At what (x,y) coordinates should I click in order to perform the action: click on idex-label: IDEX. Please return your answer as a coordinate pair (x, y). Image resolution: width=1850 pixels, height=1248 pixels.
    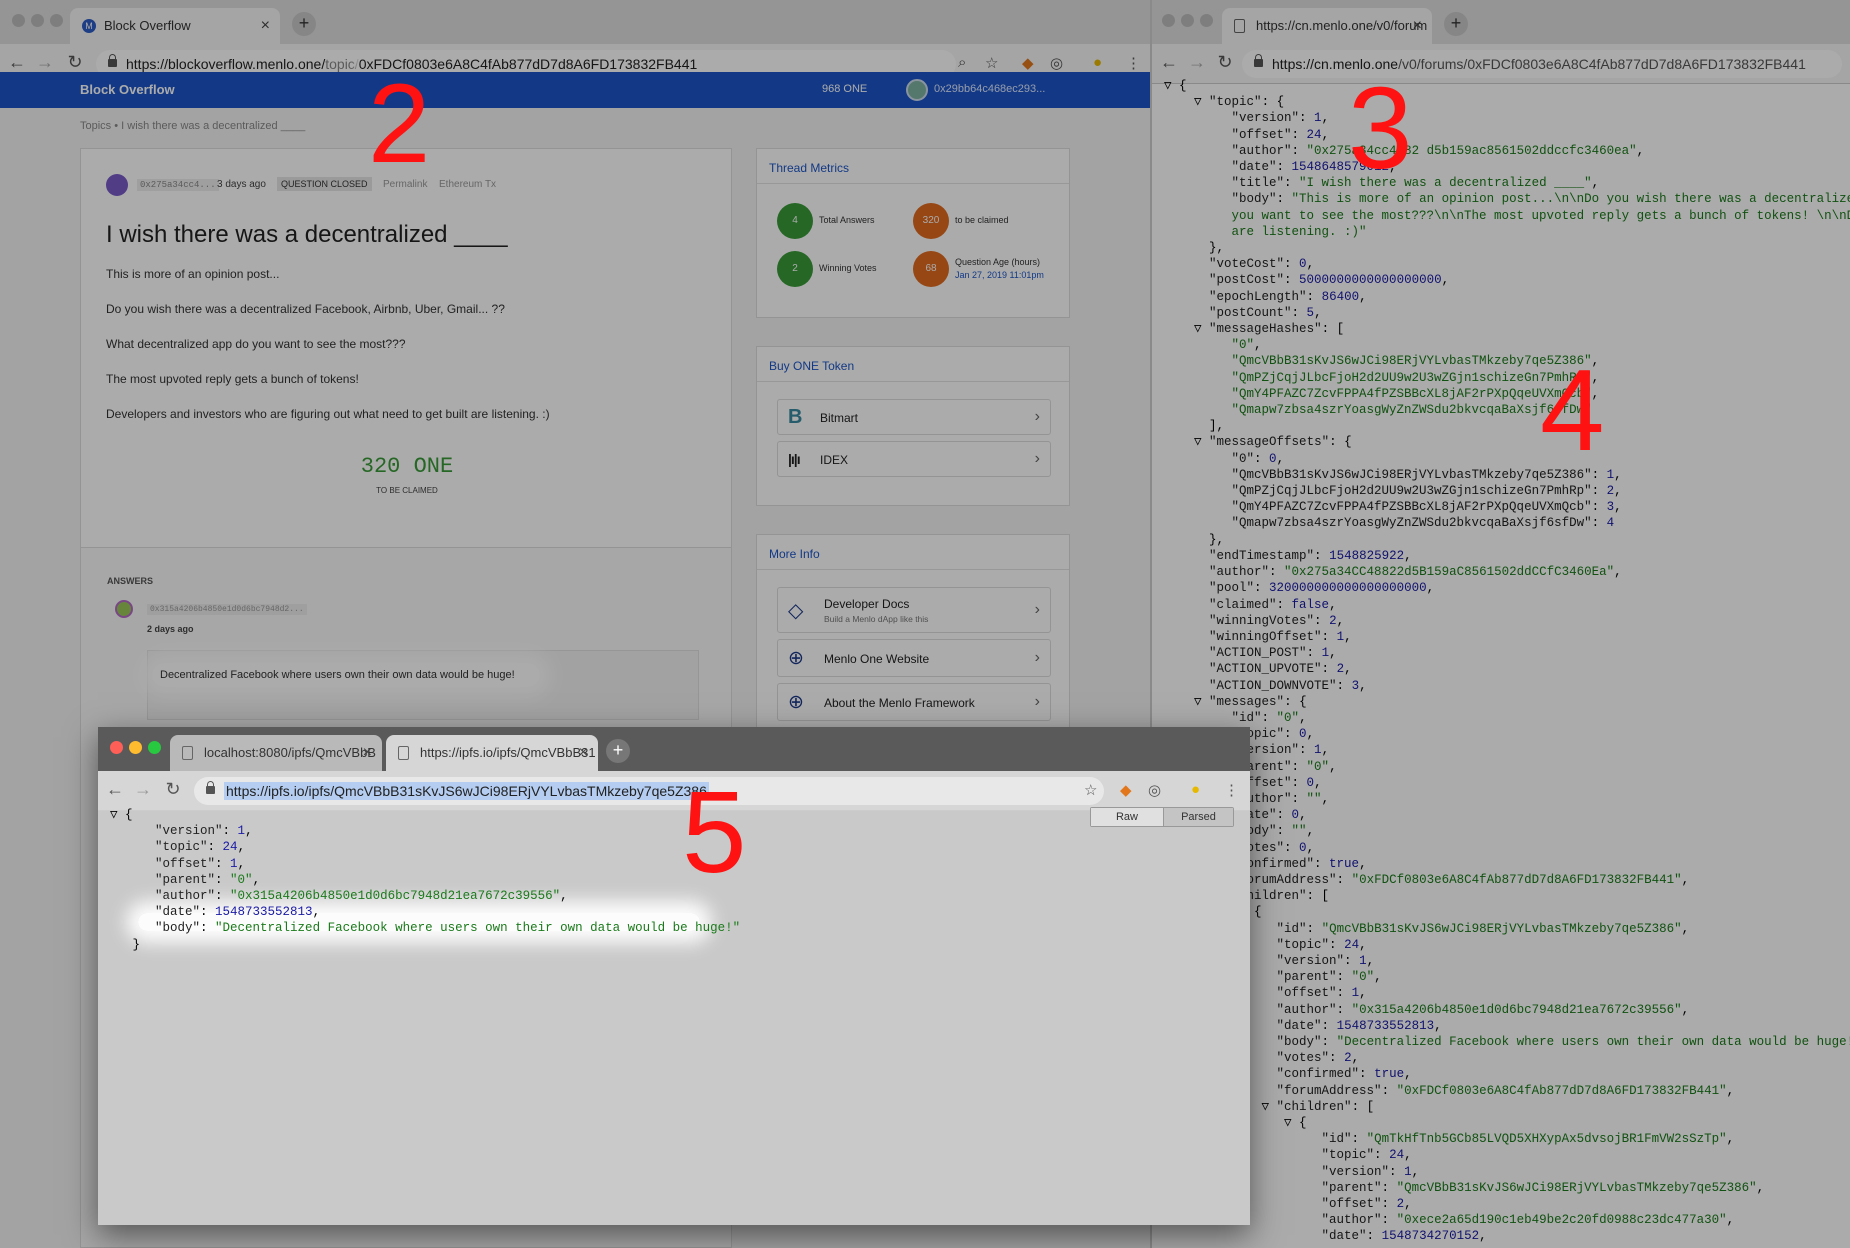
    Looking at the image, I should click on (834, 460).